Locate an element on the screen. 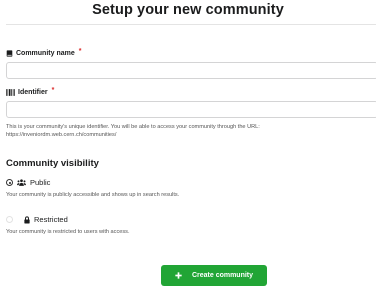 This screenshot has height=299, width=376. restricted-radio is located at coordinates (9, 219).